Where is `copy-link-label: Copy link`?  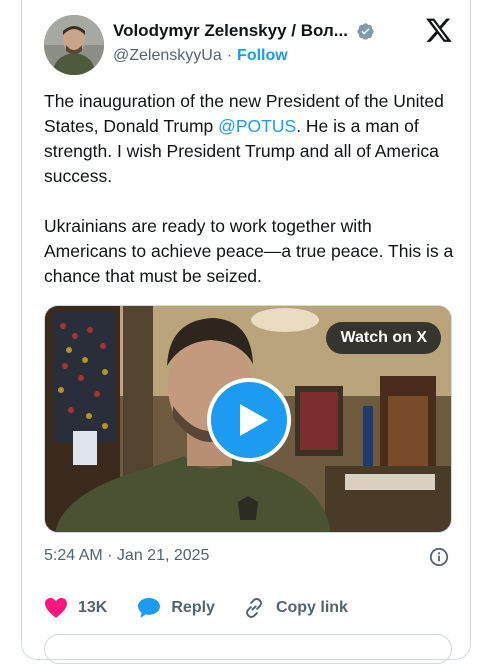 copy-link-label: Copy link is located at coordinates (311, 607).